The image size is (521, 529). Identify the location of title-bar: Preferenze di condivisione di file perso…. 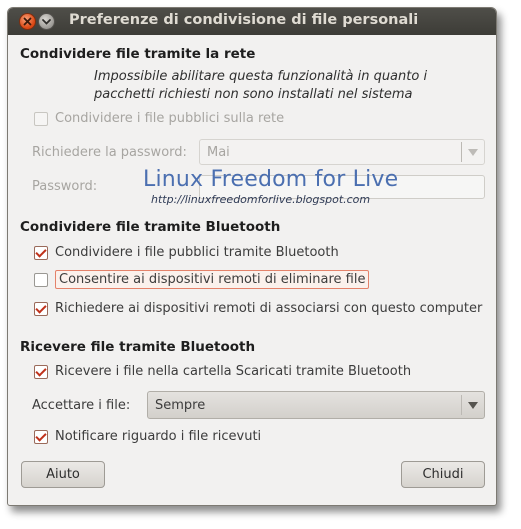
(252, 21).